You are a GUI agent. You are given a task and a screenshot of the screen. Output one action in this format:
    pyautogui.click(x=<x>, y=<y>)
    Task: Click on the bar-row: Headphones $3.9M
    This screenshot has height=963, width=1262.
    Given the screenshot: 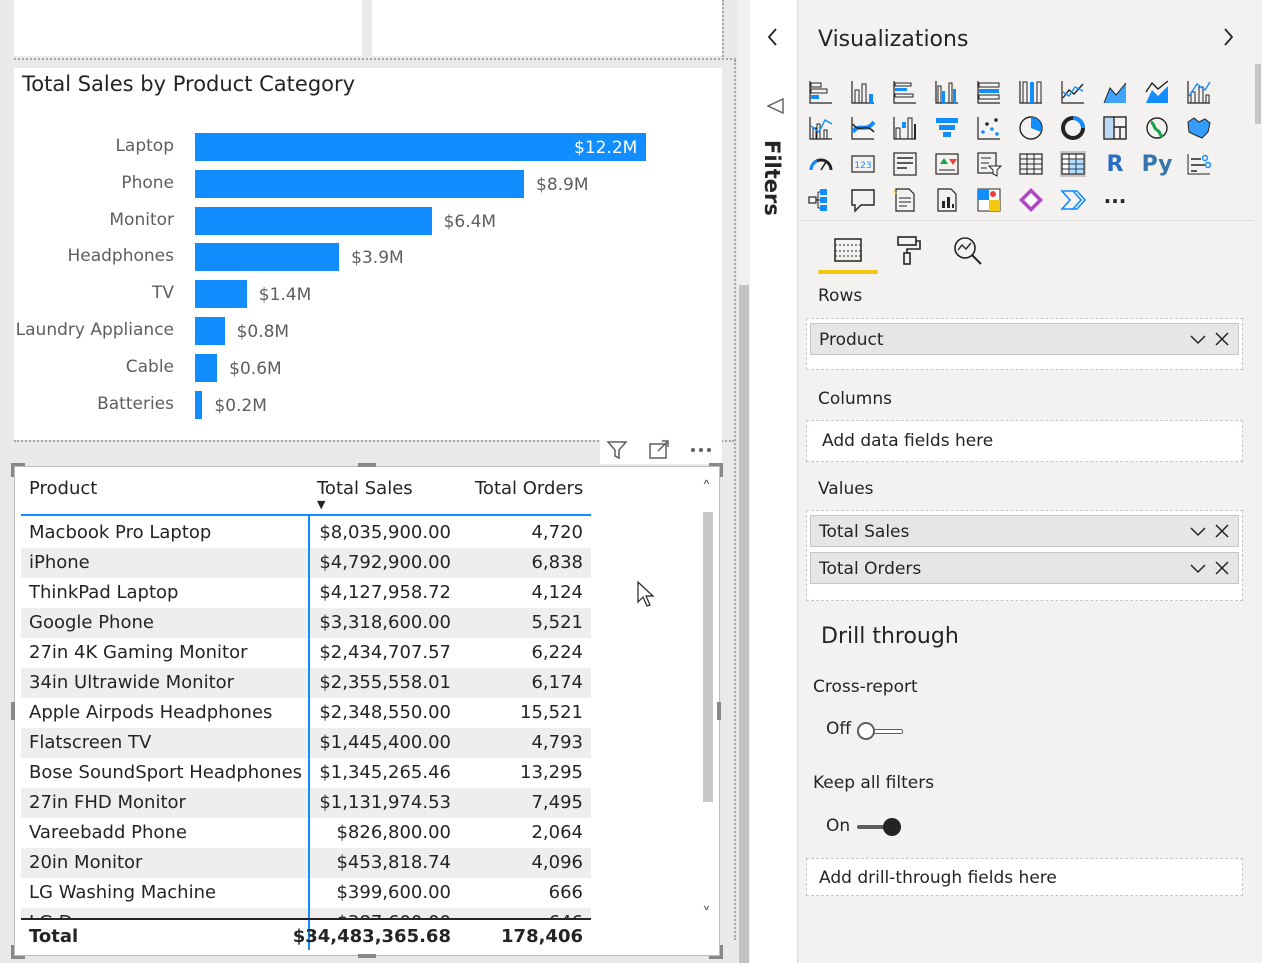 What is the action you would take?
    pyautogui.click(x=364, y=257)
    